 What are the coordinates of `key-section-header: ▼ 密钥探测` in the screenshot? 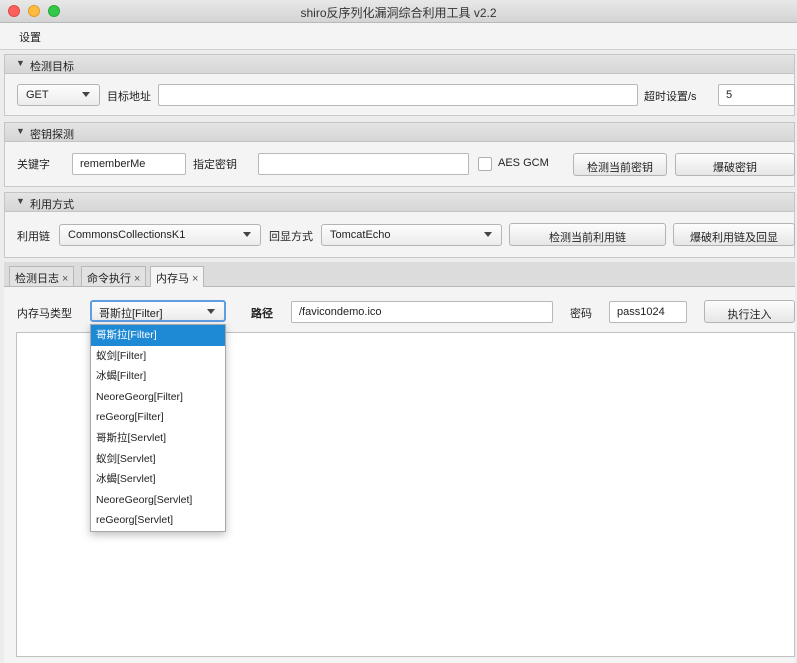 It's located at (399, 132).